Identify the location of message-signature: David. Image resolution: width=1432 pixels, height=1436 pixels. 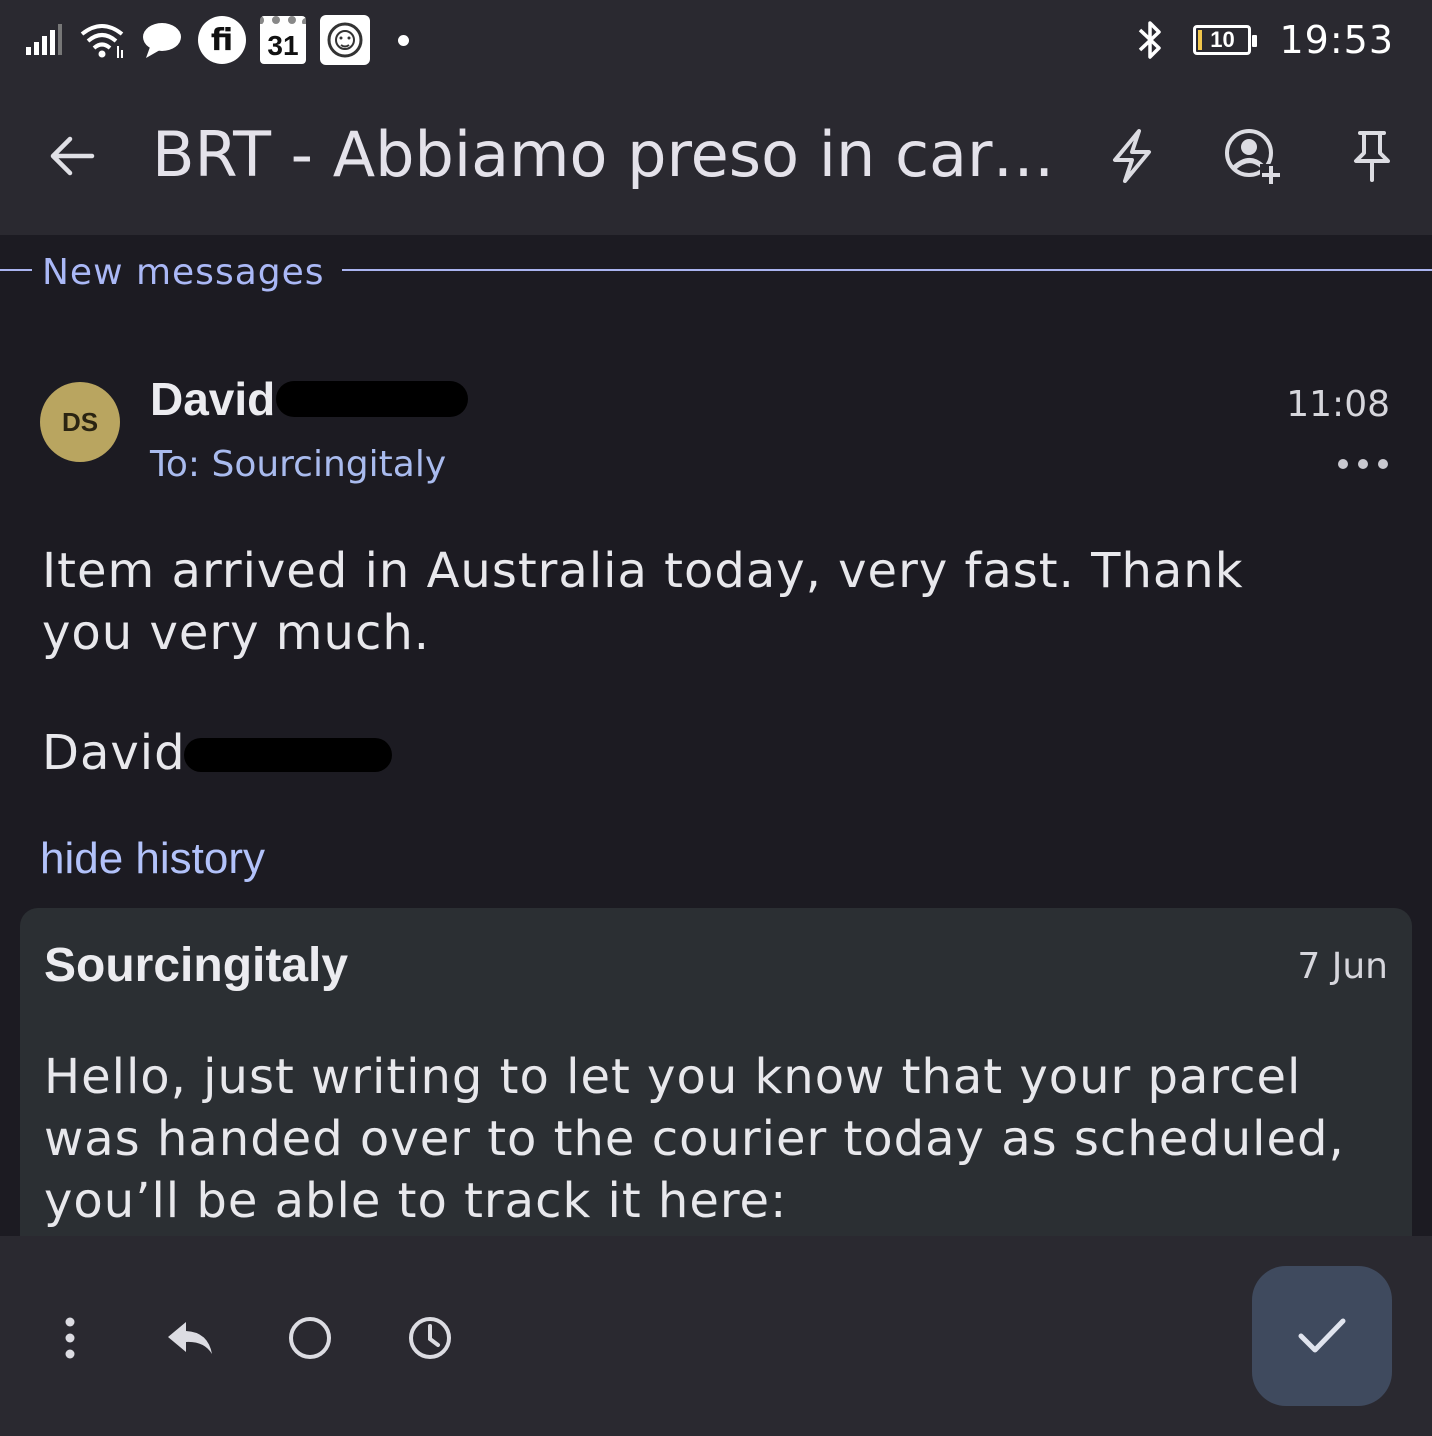
(114, 753).